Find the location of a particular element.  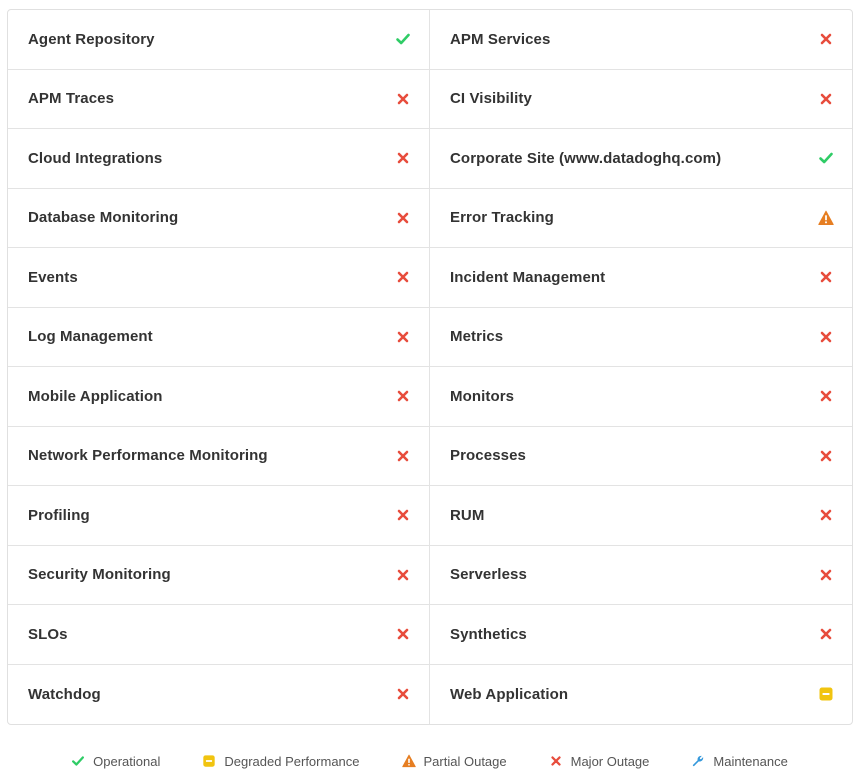

component-row: Agent Repository is located at coordinates (219, 40).